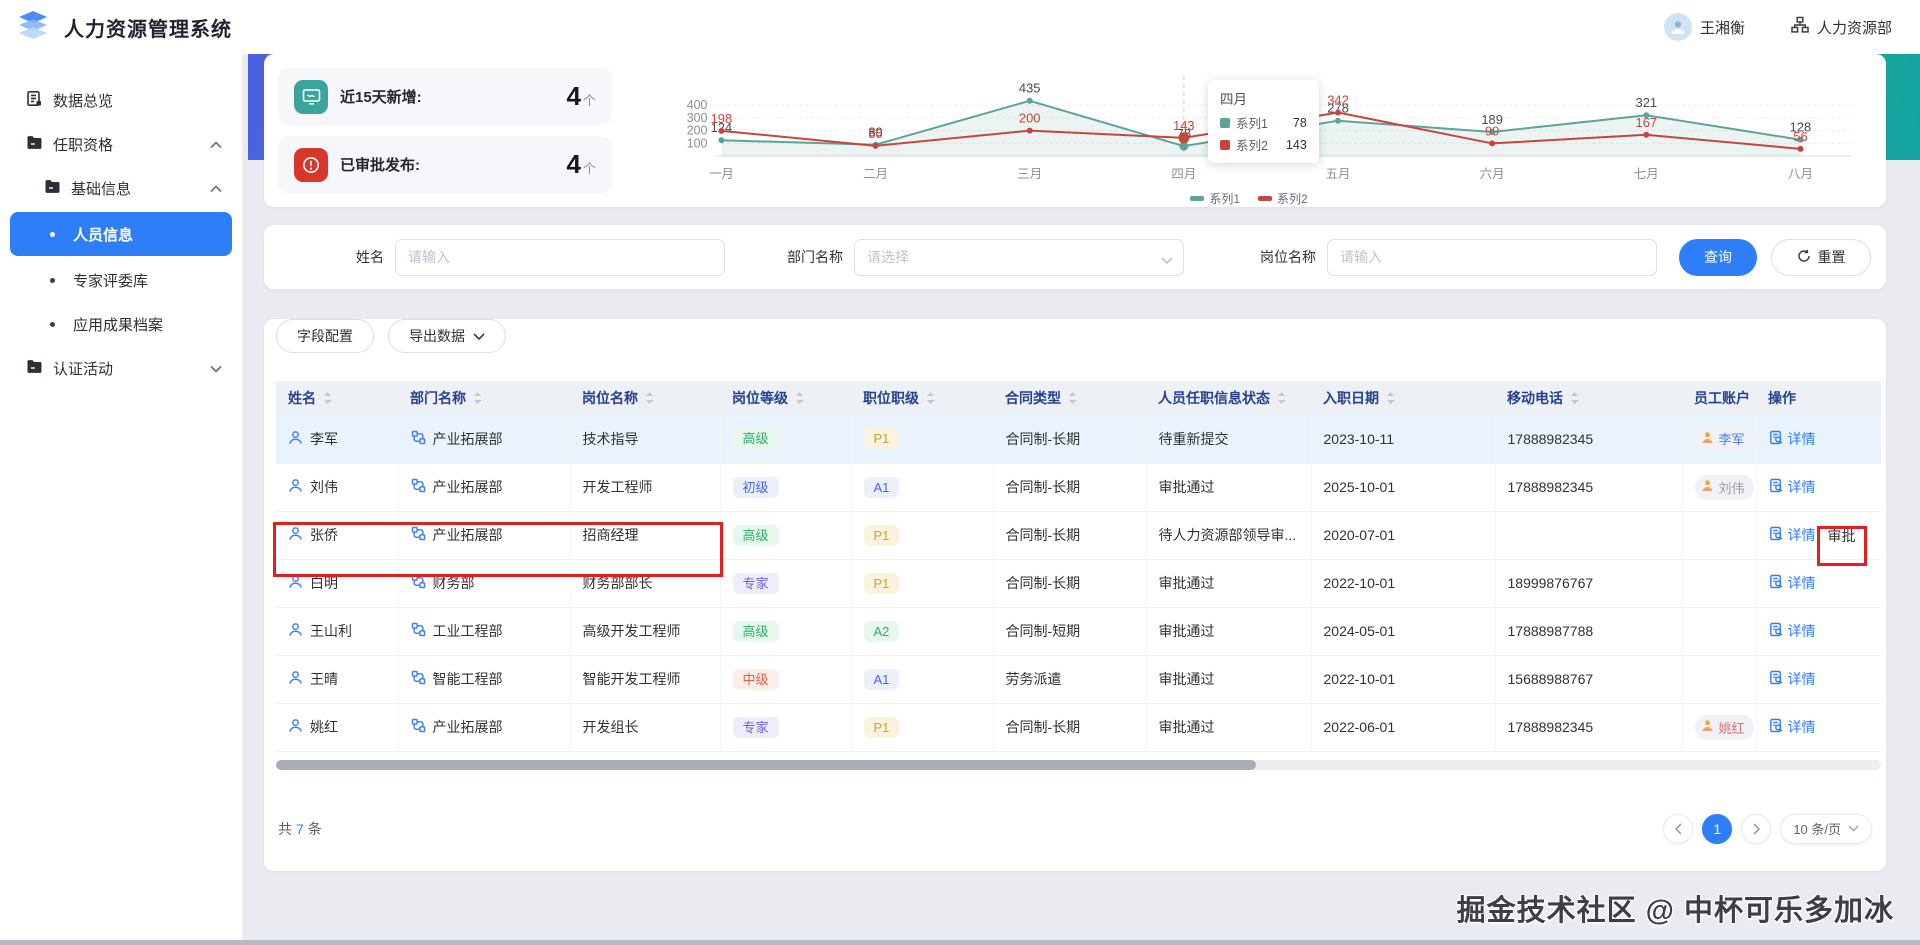  I want to click on column-header: 岗位名称, so click(645, 398).